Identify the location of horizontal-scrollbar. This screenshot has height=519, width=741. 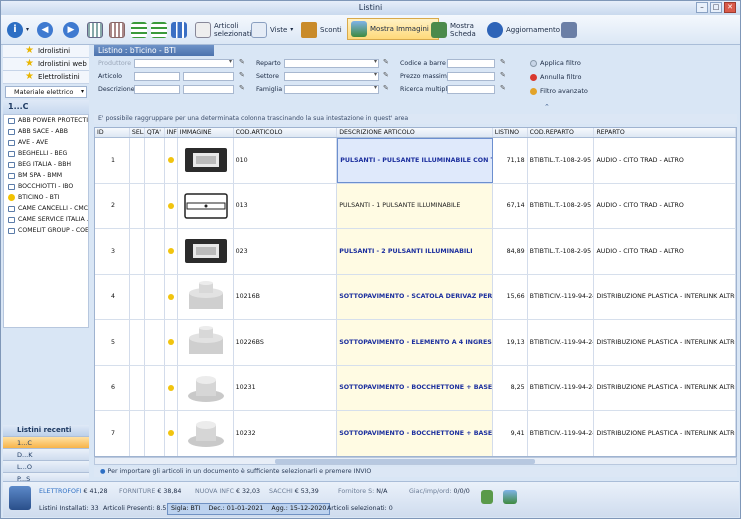
(415, 461).